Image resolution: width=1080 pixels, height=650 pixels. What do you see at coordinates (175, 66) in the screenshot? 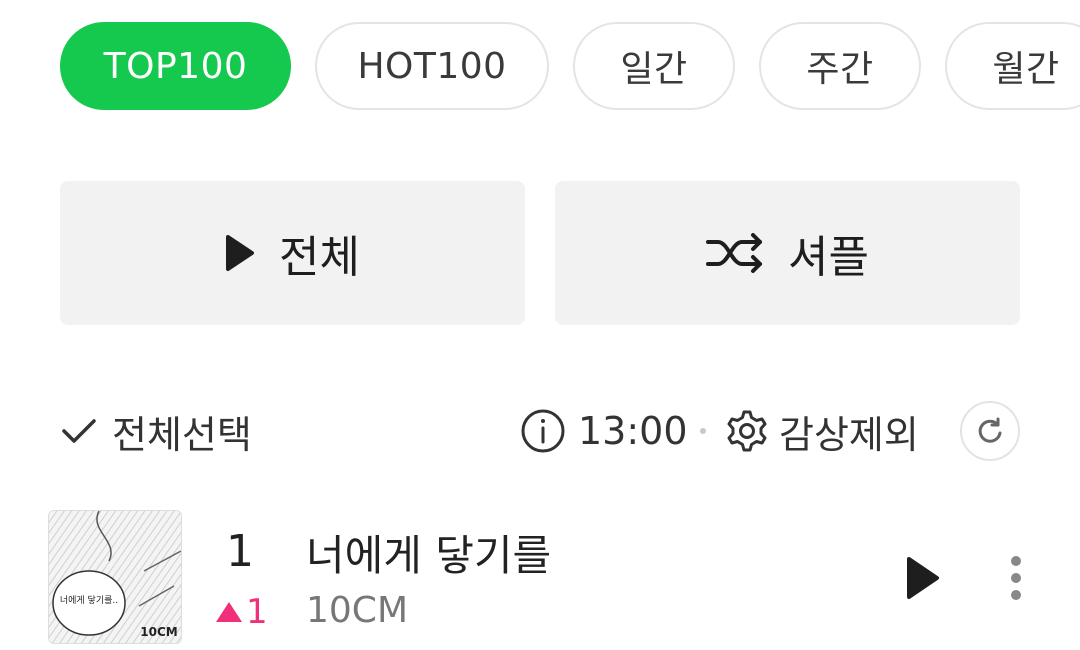
I see `tab-top100: TOP100` at bounding box center [175, 66].